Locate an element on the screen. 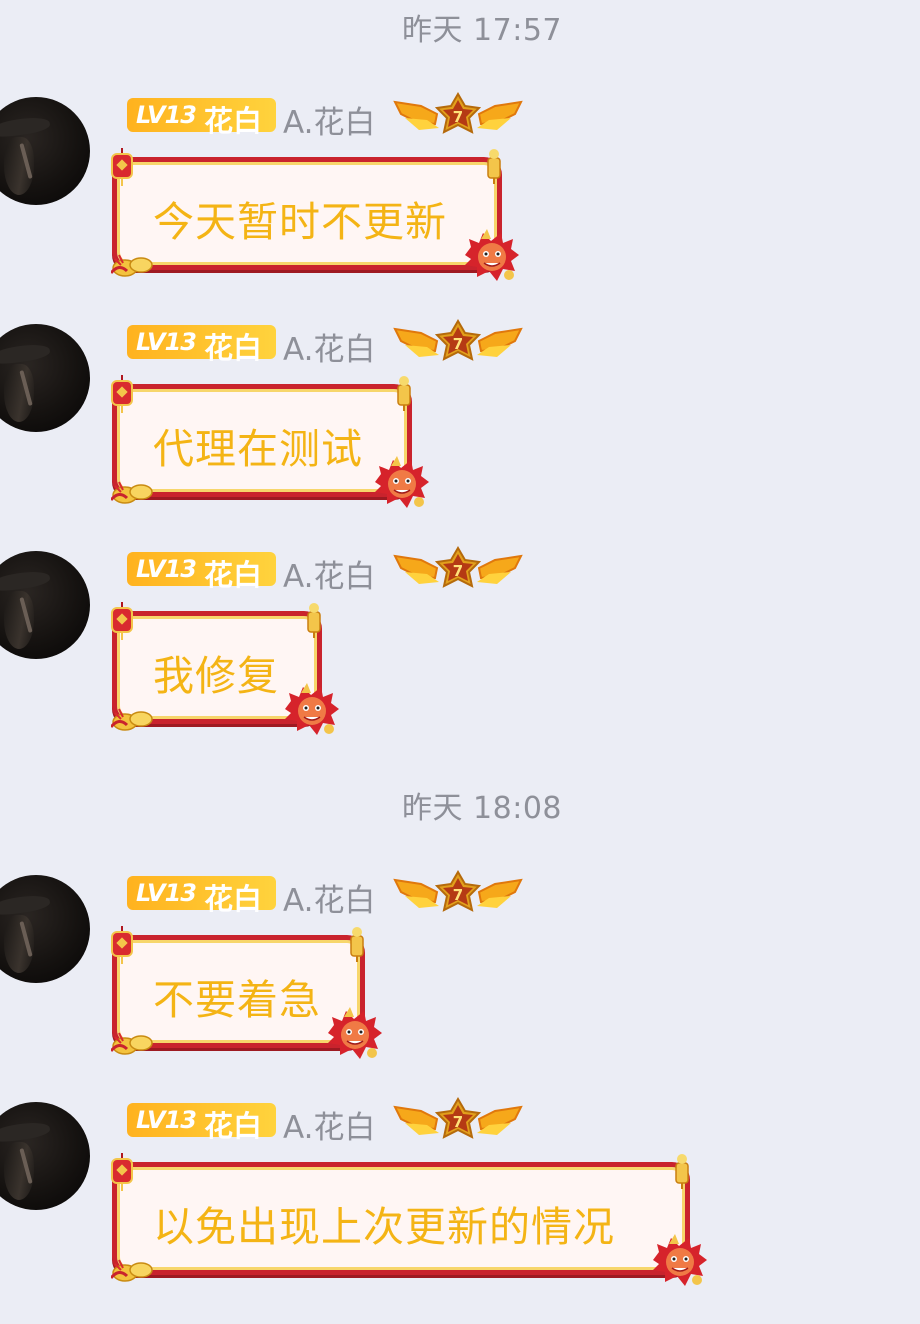 The image size is (920, 1324). message-bubble: 今天暂时不更新 is located at coordinates (307, 213).